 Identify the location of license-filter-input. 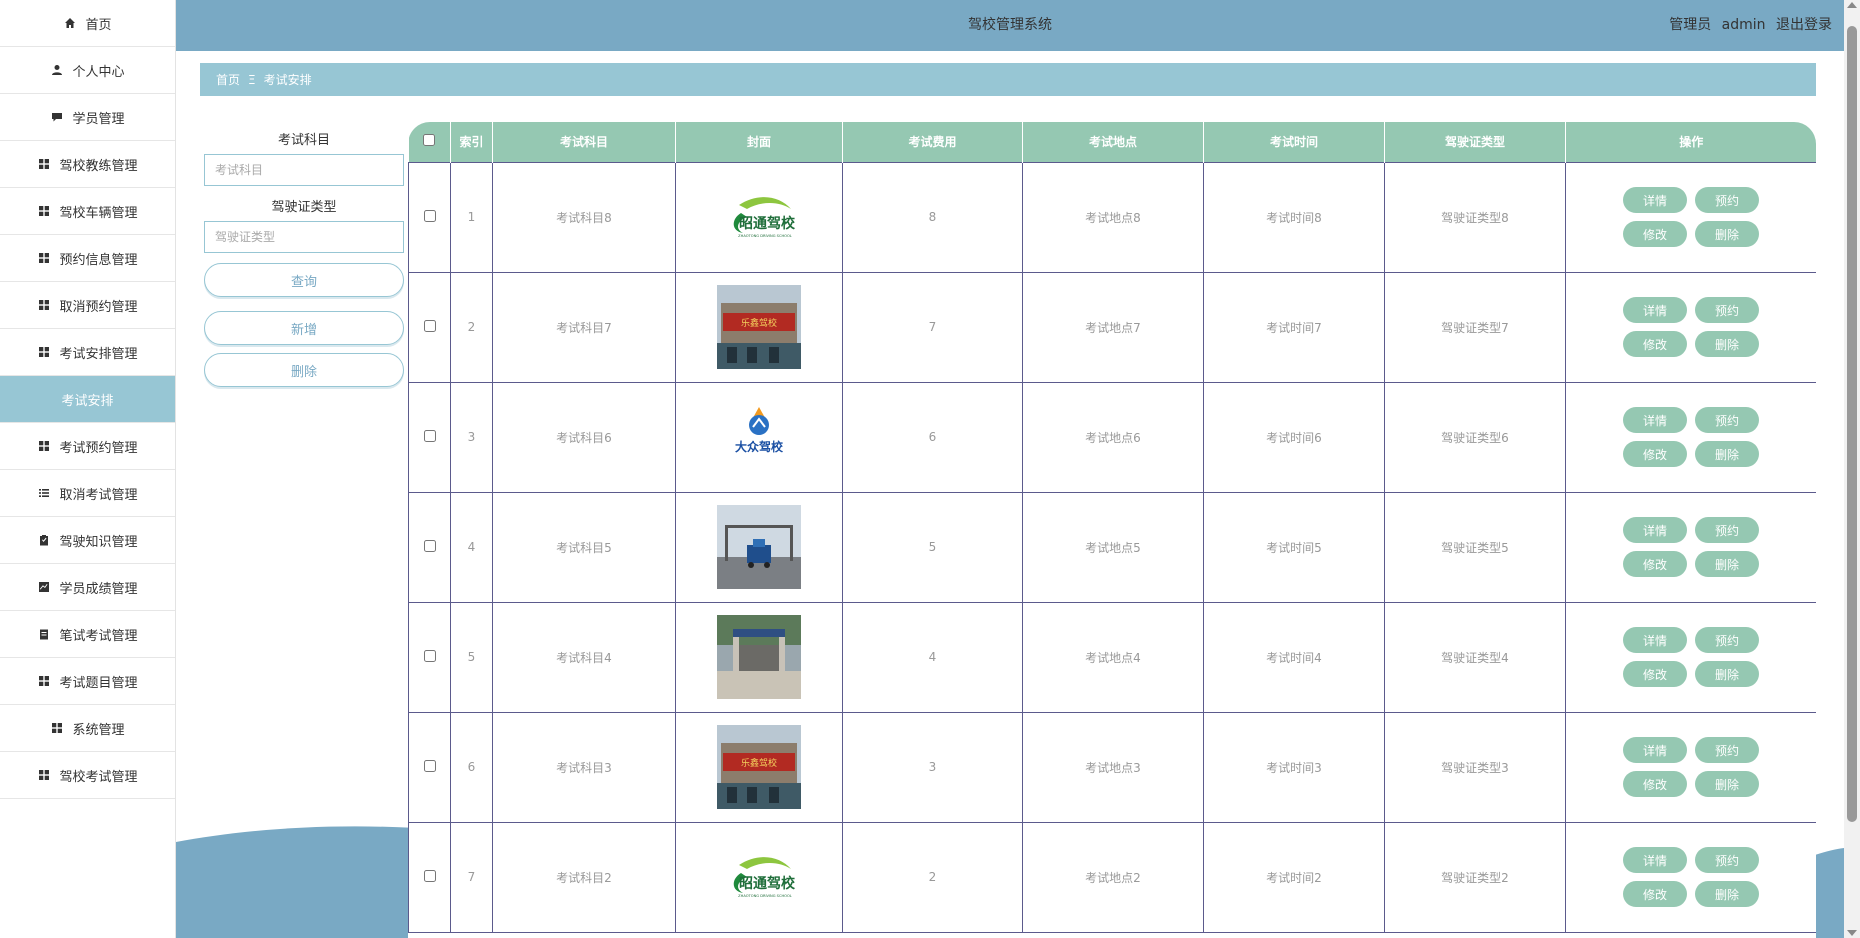
(304, 237).